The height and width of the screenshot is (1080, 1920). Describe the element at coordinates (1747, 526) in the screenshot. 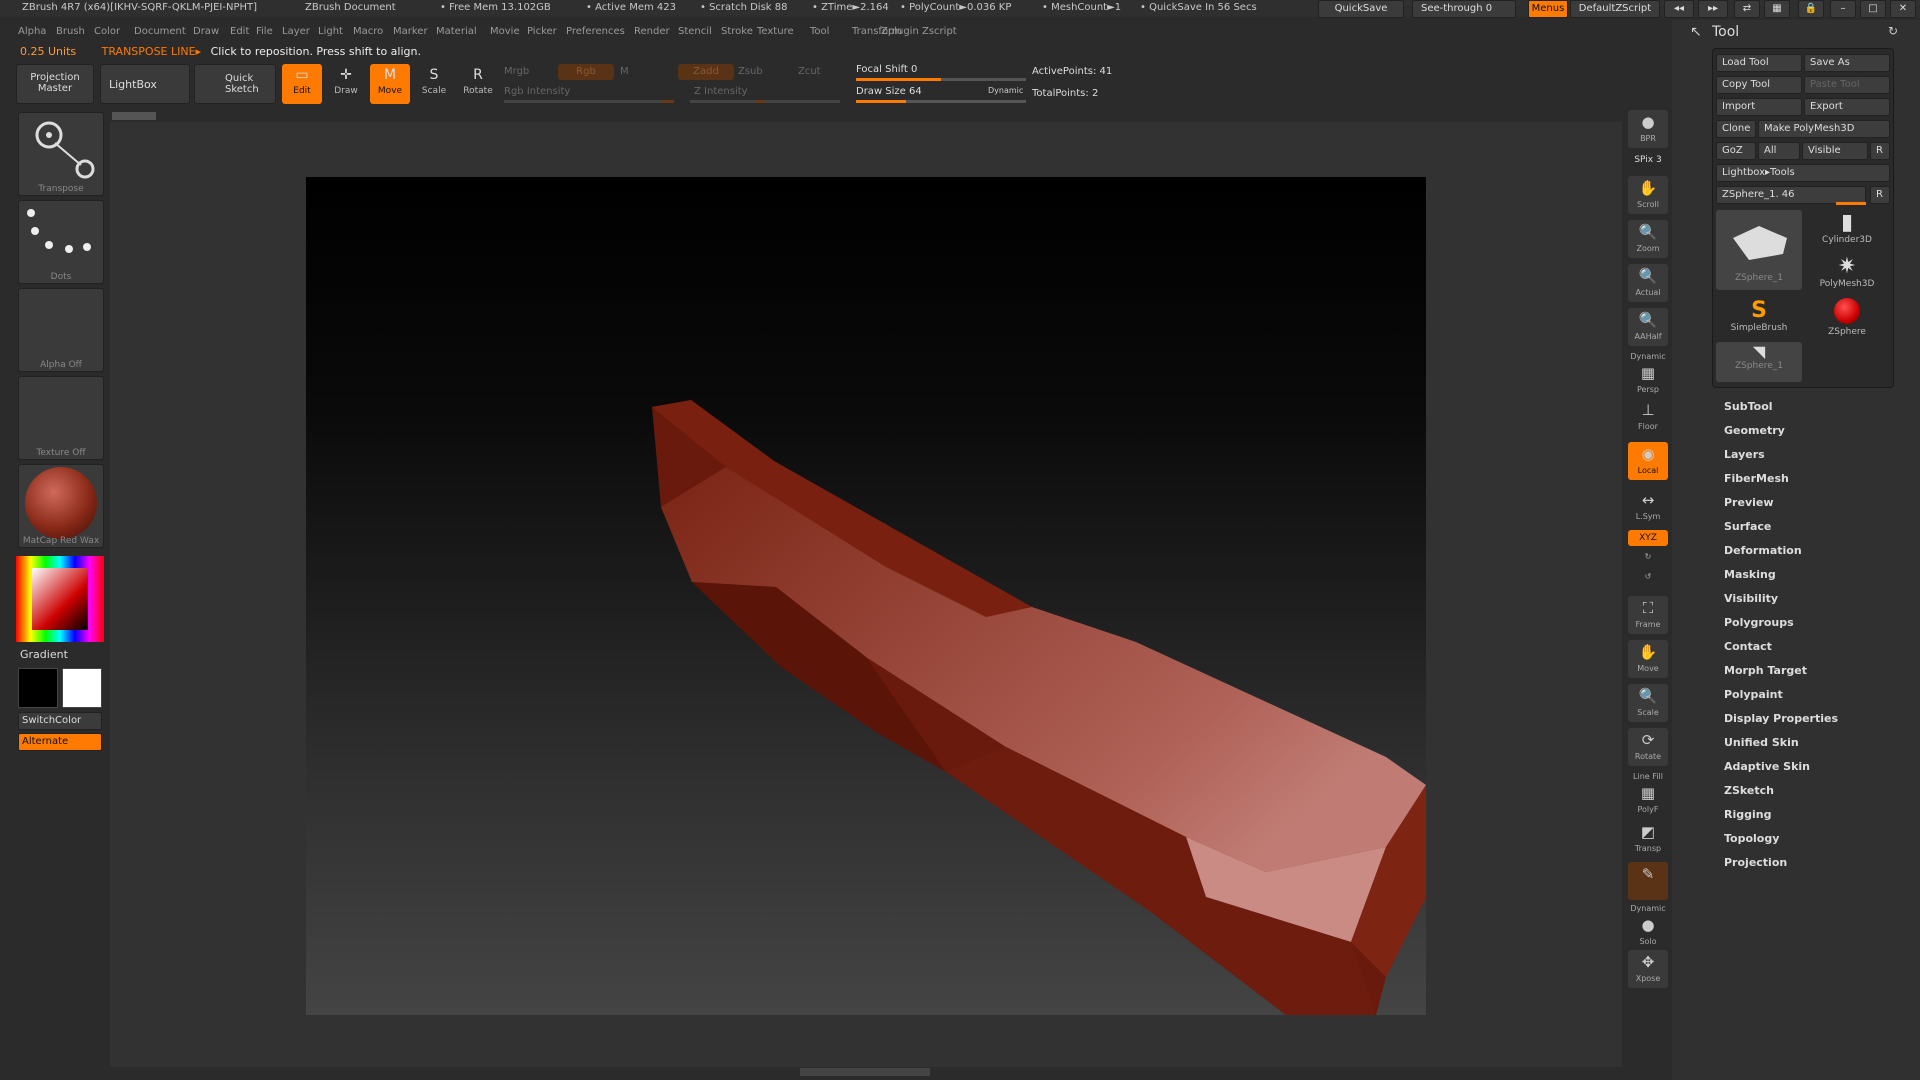

I see `tool-section-surface: Surface` at that location.